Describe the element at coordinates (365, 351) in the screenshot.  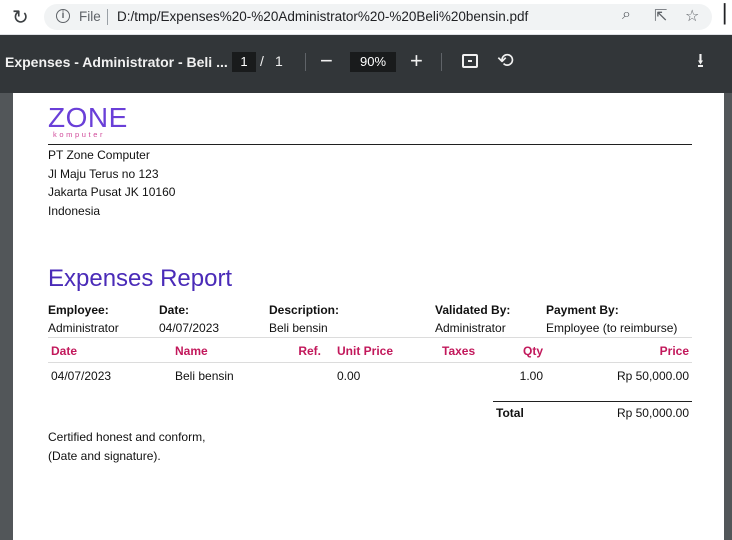
I see `col-header-unit-price: Unit Price` at that location.